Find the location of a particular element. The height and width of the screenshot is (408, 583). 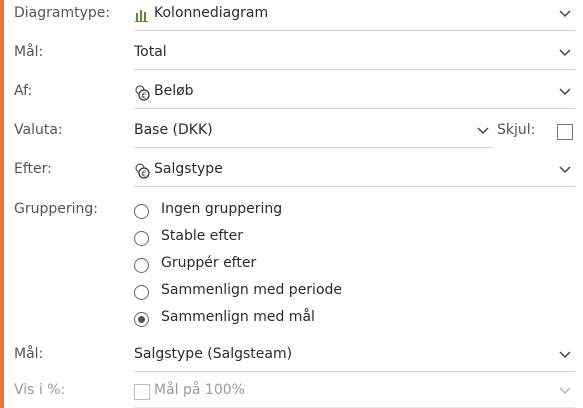

accent-bar is located at coordinates (2, 204).